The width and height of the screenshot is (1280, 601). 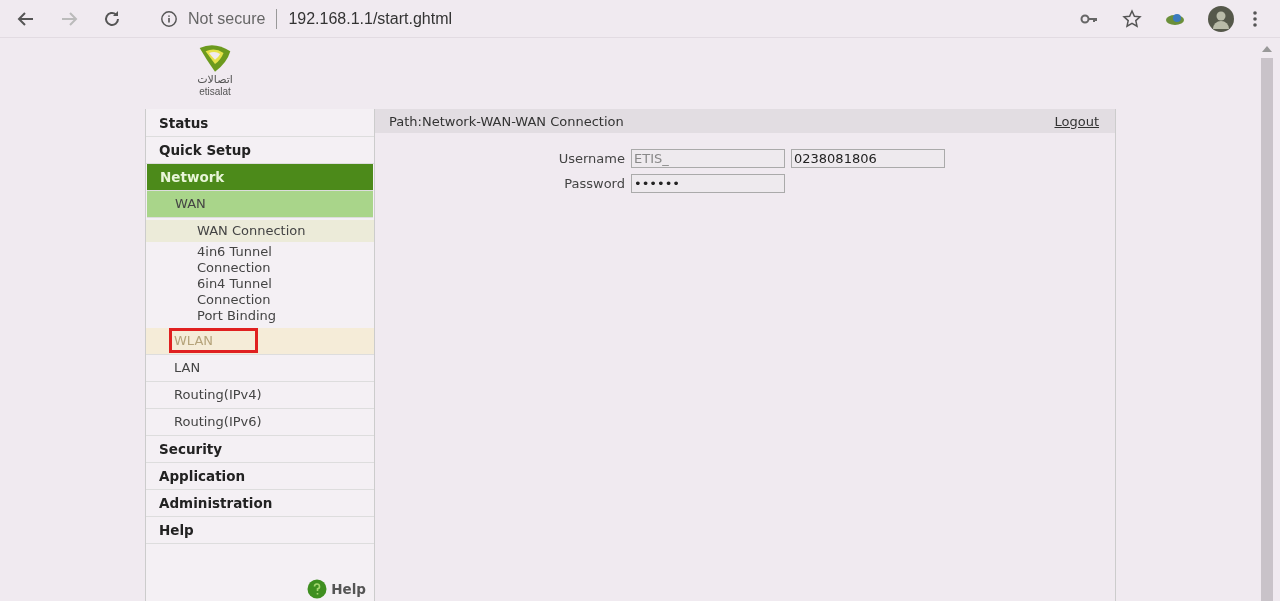 I want to click on submenu-item: LAN, so click(x=260, y=368).